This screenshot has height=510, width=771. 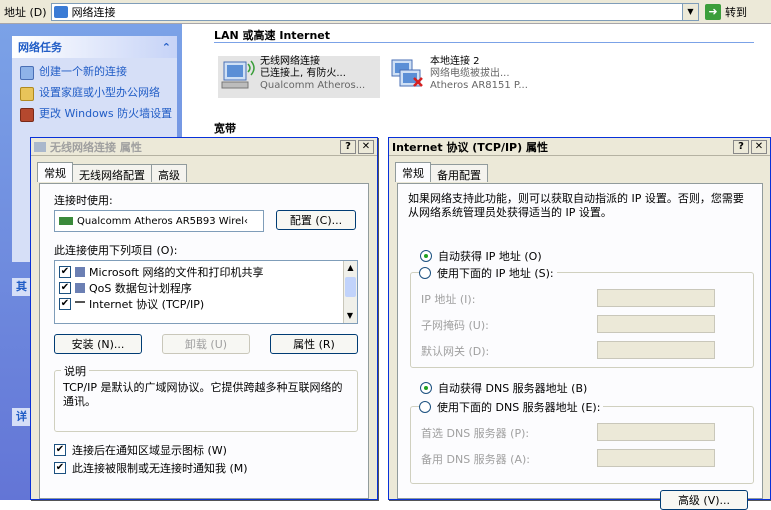 What do you see at coordinates (149, 450) in the screenshot?
I see `show-icon-label: 连接后在通知区域显示图标 (W)` at bounding box center [149, 450].